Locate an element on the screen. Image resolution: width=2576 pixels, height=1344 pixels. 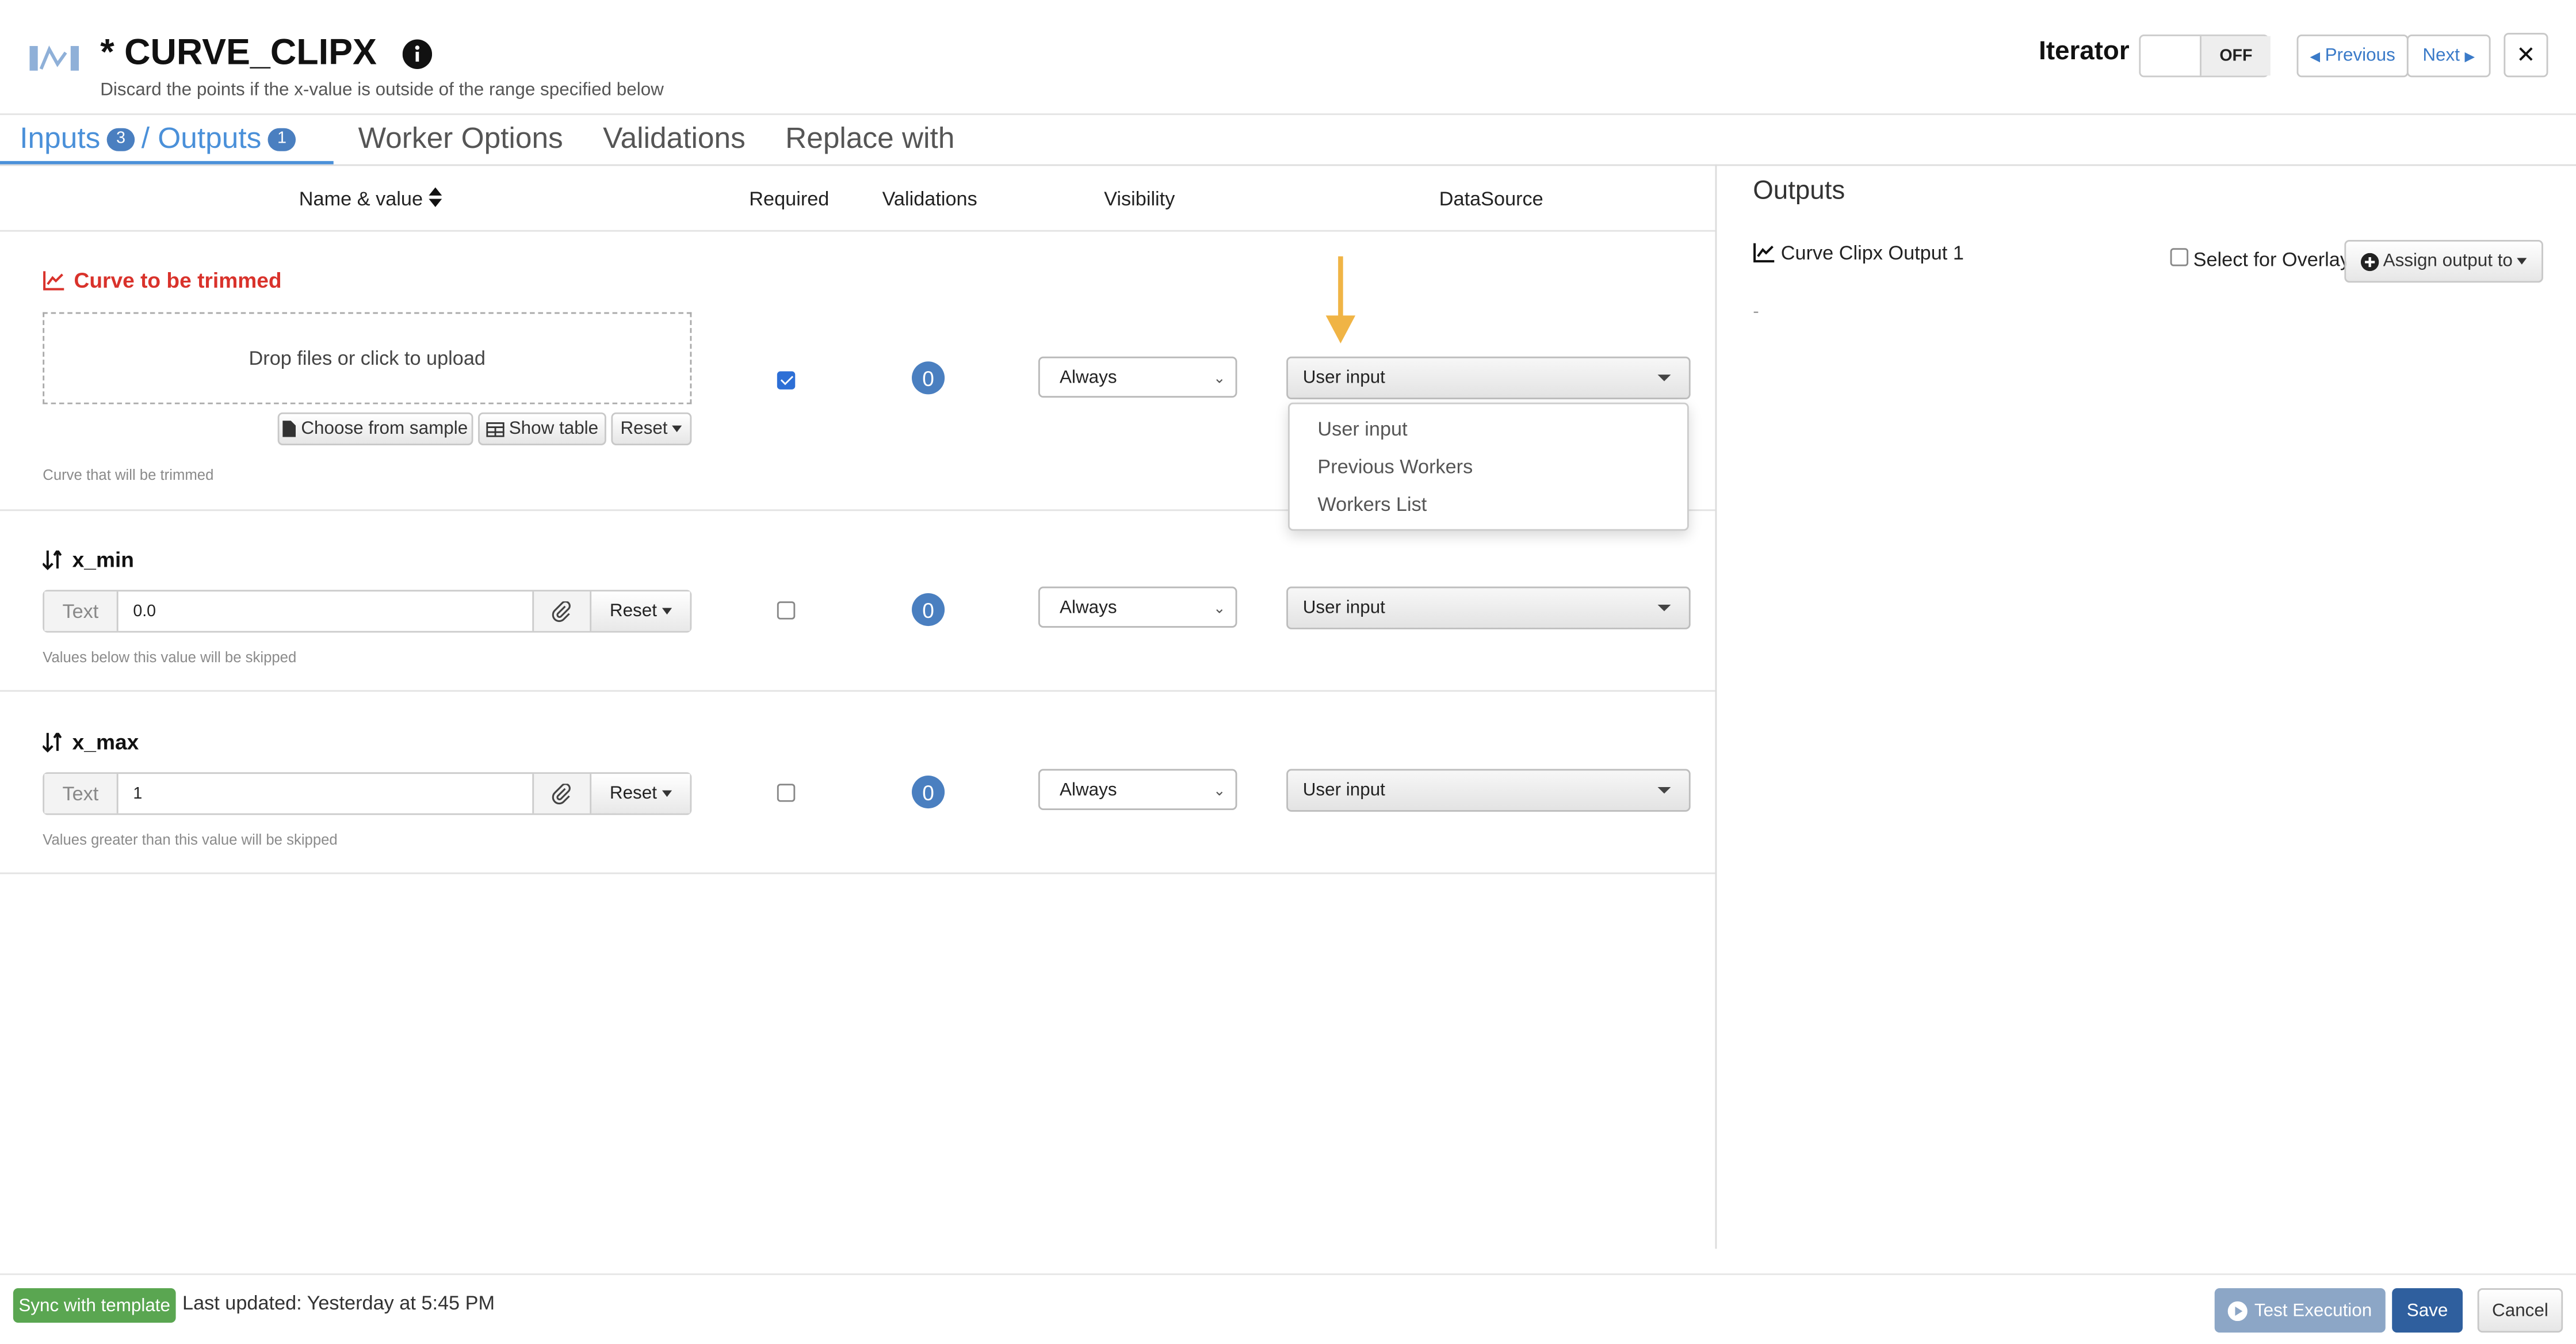
xmax-input: 1 is located at coordinates (326, 794).